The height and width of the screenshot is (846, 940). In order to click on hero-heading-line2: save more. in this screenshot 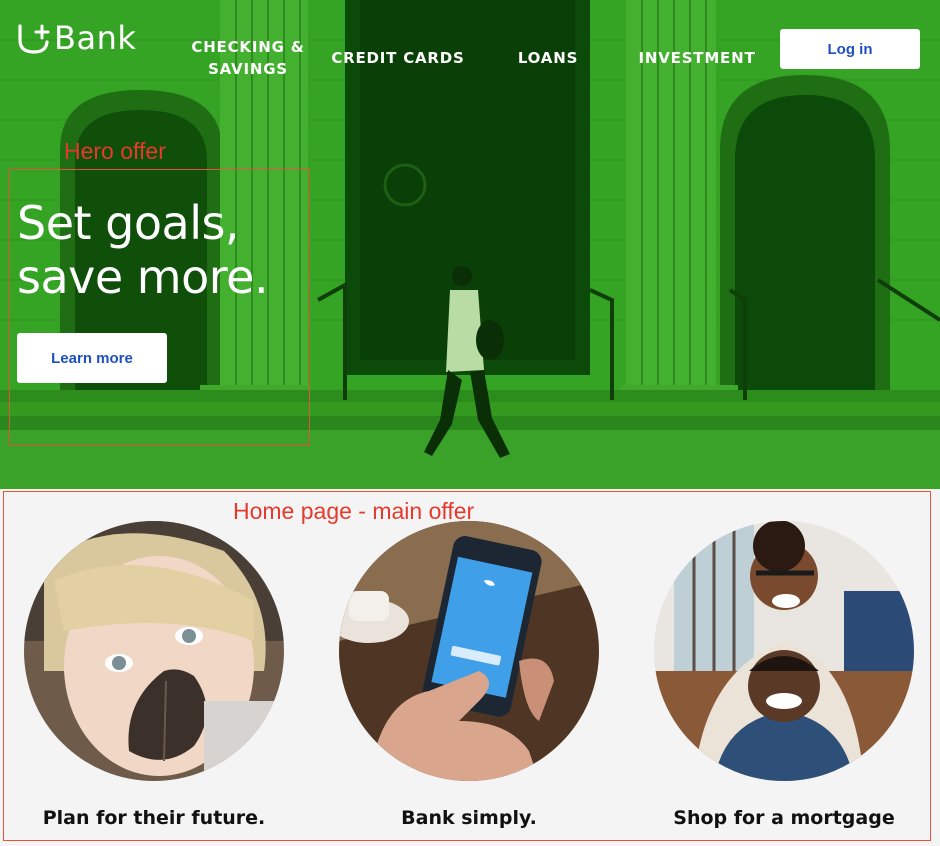, I will do `click(143, 277)`.